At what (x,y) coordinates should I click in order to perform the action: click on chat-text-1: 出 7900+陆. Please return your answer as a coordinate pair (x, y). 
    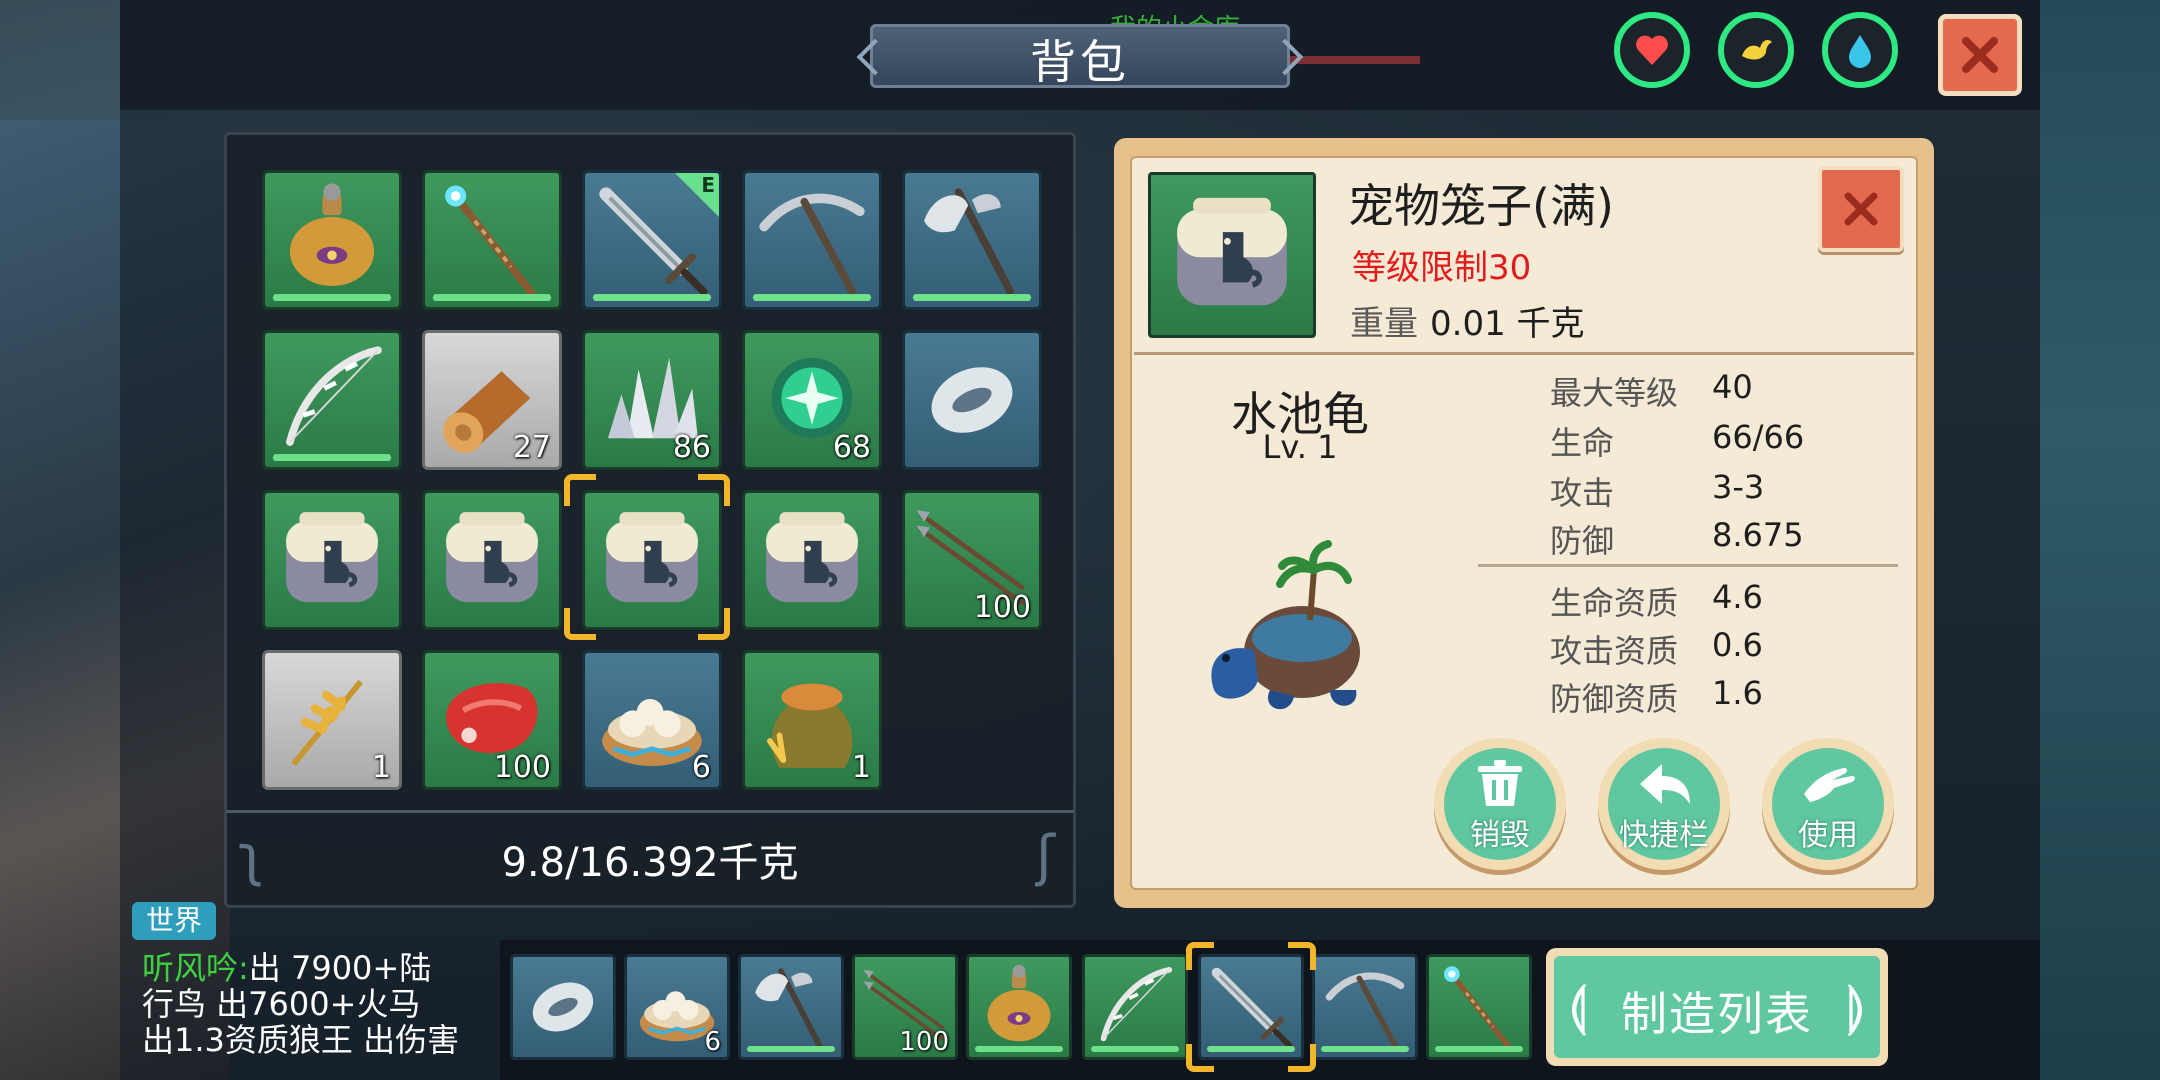
    Looking at the image, I should click on (340, 968).